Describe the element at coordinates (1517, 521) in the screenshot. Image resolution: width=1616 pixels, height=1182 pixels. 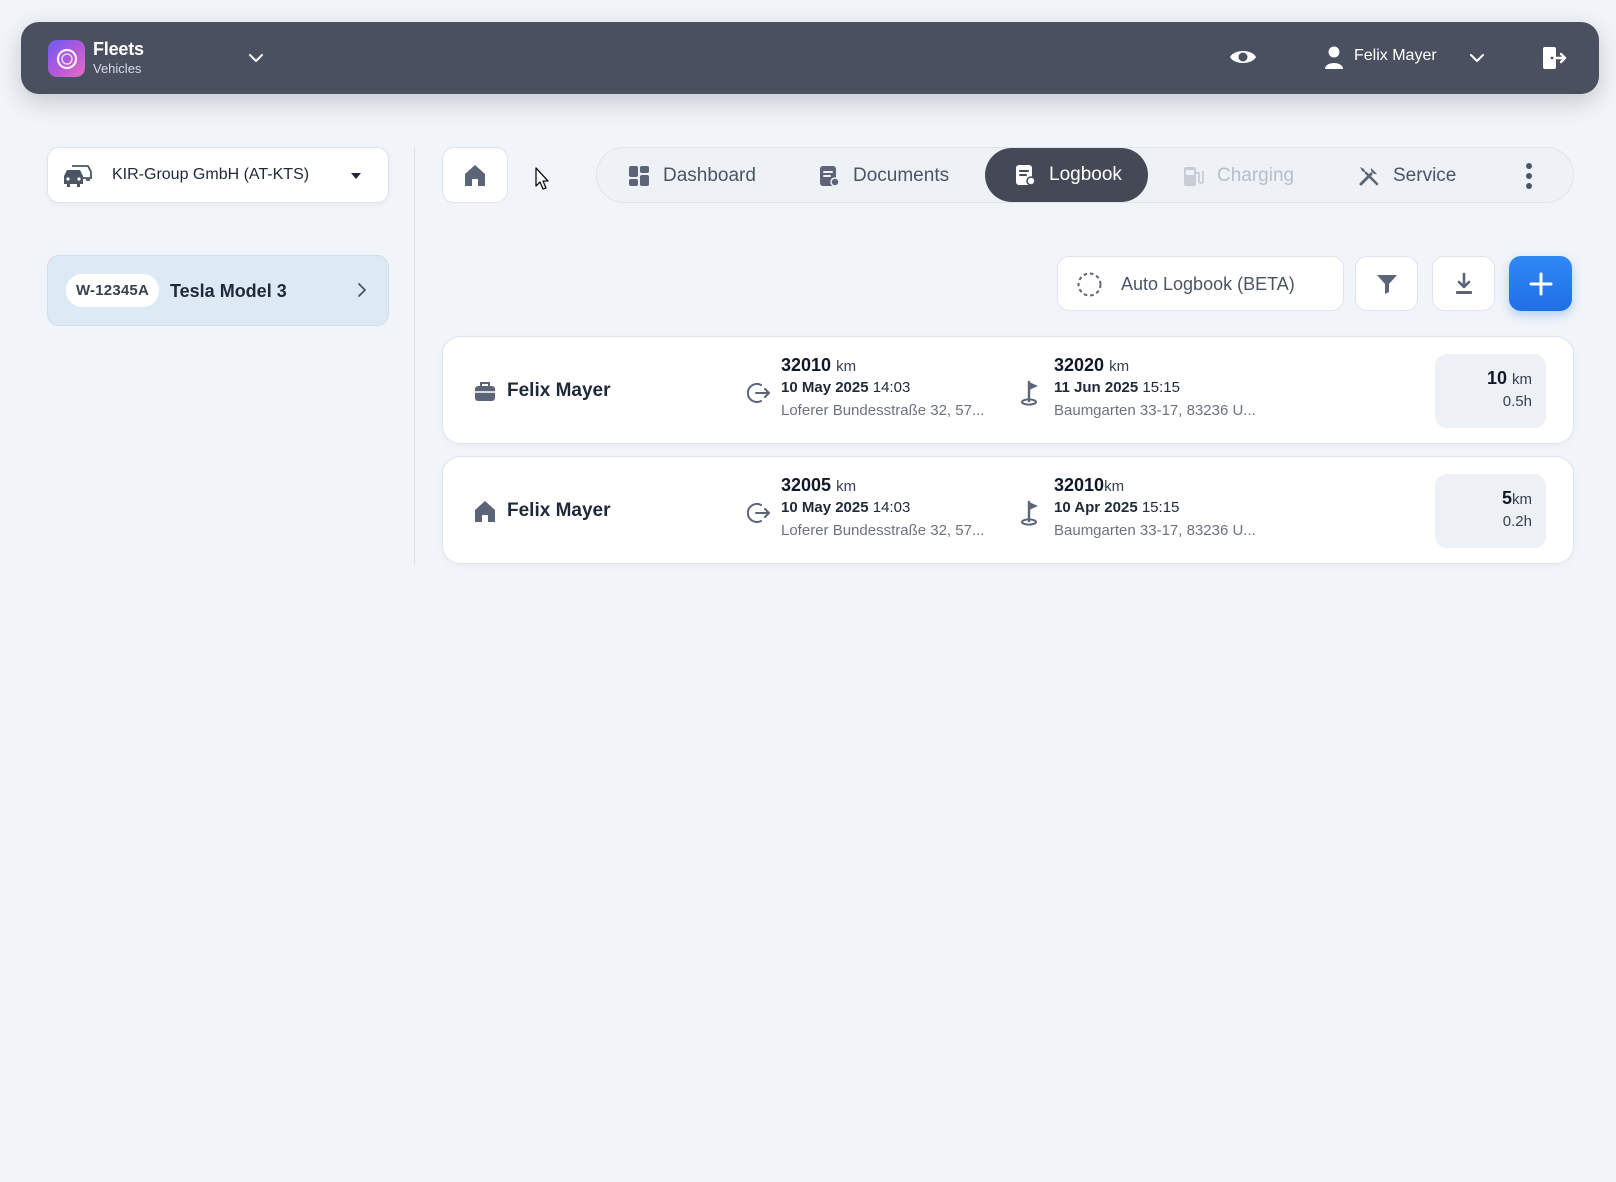
I see `trip-duration: 0.2h` at that location.